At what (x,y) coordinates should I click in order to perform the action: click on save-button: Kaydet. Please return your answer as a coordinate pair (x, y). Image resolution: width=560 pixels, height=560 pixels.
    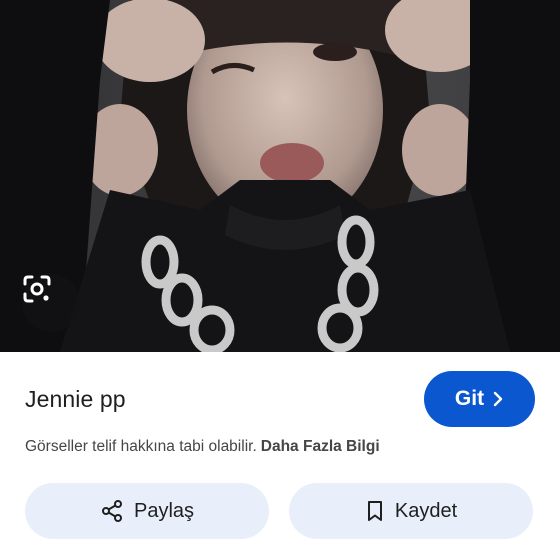
    Looking at the image, I should click on (411, 511).